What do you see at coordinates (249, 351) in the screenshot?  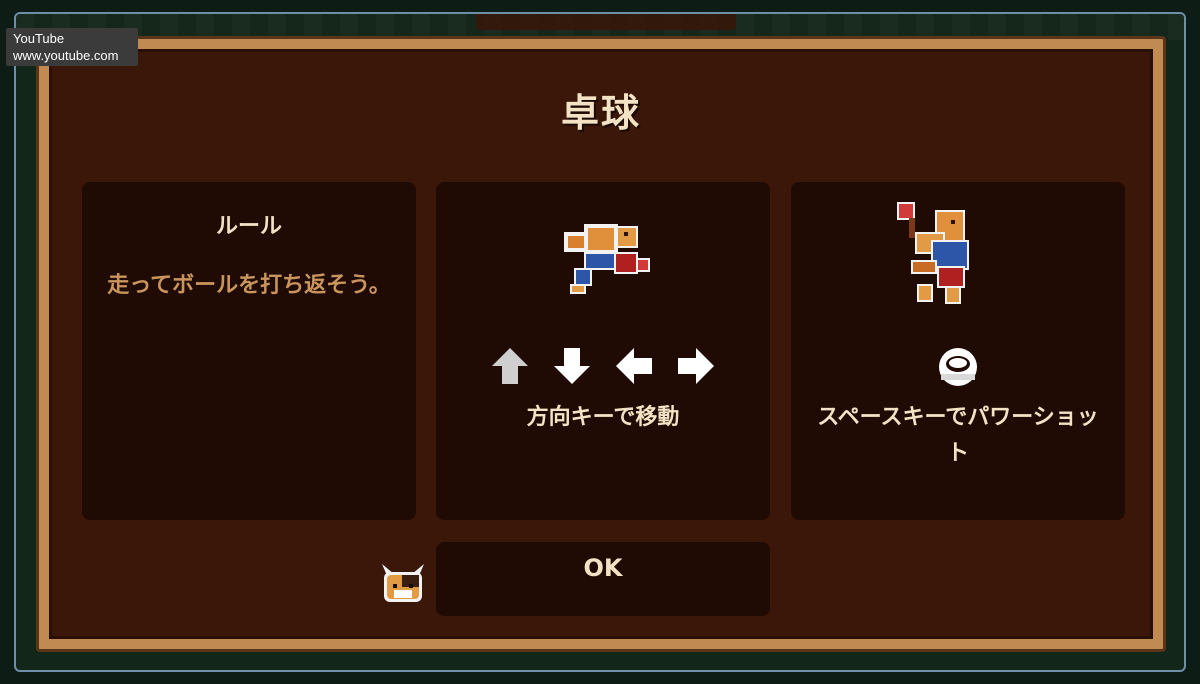 I see `rule-panel: ルール 走ってボールを打ち返そう。` at bounding box center [249, 351].